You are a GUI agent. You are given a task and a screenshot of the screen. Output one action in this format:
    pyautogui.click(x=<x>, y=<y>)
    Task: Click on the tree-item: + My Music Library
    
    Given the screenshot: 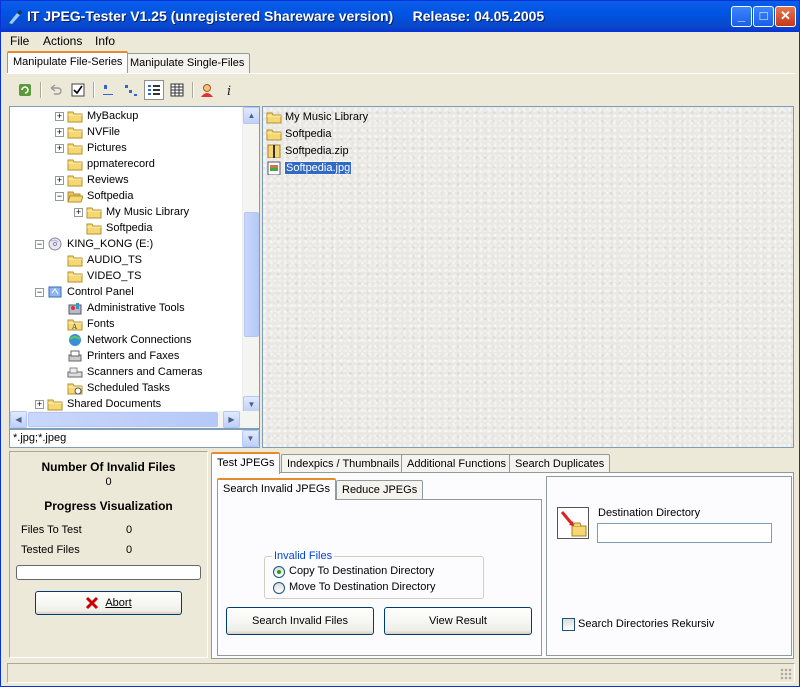 What is the action you would take?
    pyautogui.click(x=131, y=212)
    